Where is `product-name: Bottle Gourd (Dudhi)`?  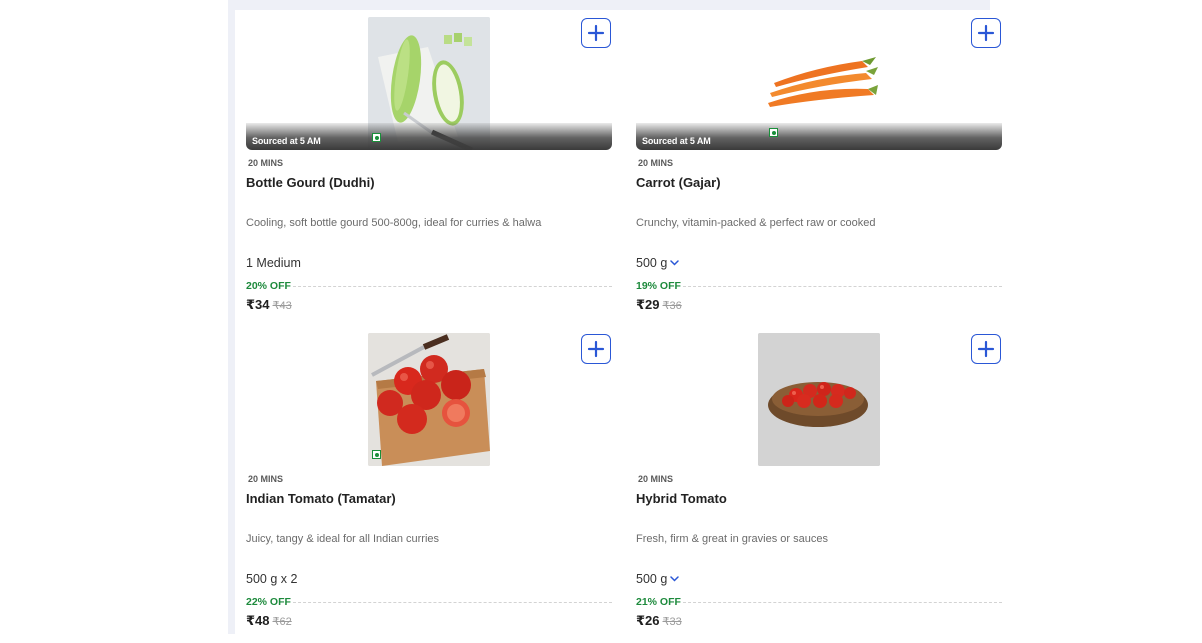
product-name: Bottle Gourd (Dudhi) is located at coordinates (310, 182).